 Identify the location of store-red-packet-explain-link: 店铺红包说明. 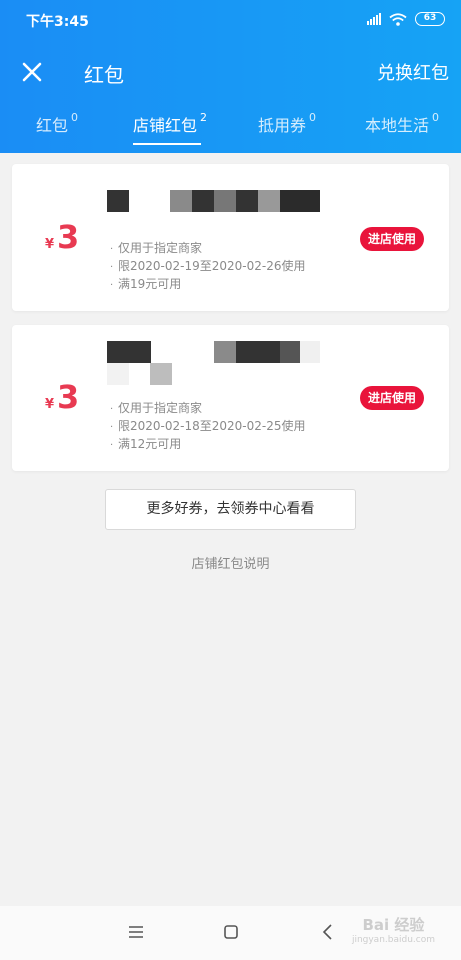
(230, 562).